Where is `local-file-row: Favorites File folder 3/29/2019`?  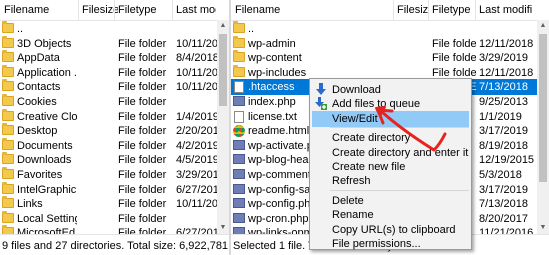
local-file-row: Favorites File folder 3/29/2019 is located at coordinates (109, 175).